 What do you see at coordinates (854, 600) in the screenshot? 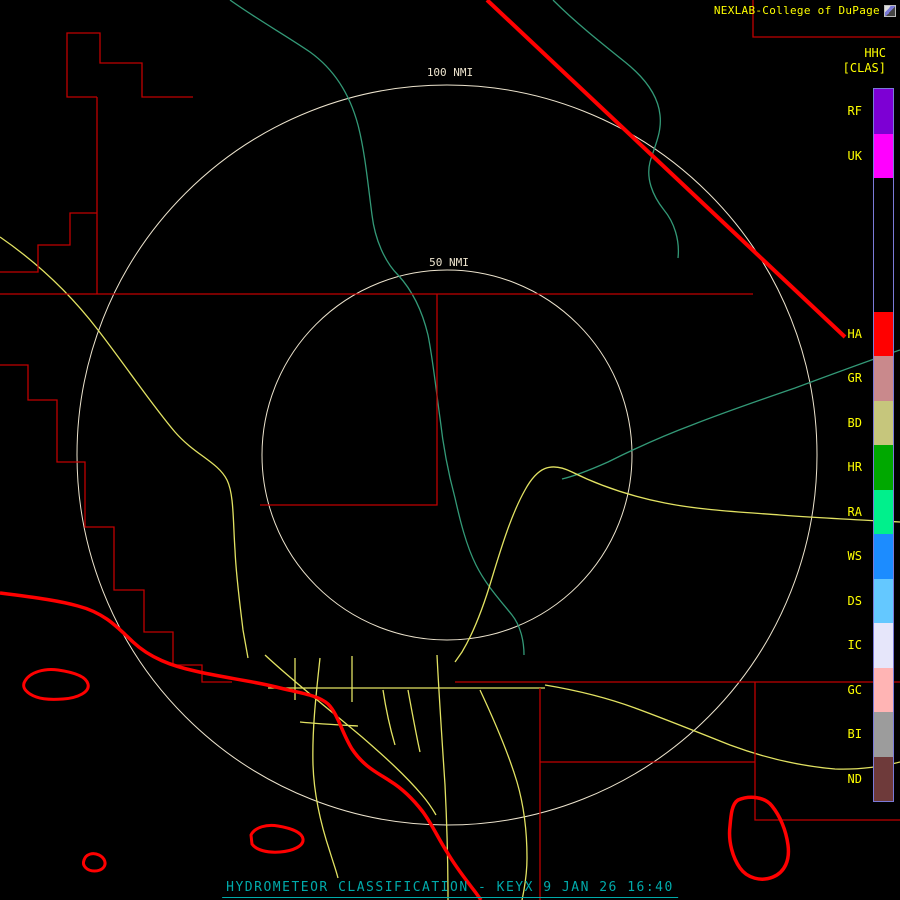
I see `legend-label-ds: DS` at bounding box center [854, 600].